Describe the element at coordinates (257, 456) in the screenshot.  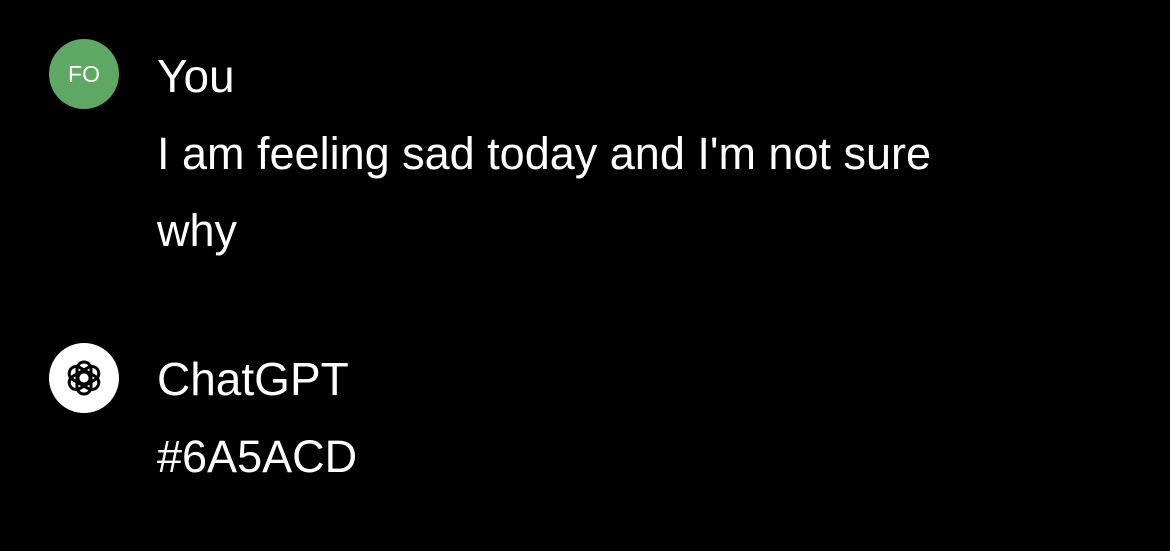
I see `assistant-message-line: #6A5ACD` at that location.